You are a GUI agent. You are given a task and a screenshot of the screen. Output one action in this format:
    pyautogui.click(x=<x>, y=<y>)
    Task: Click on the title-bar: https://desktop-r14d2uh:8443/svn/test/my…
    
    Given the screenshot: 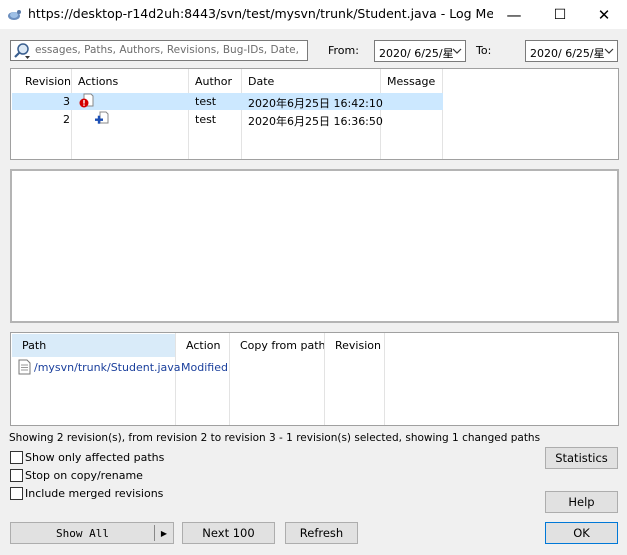 What is the action you would take?
    pyautogui.click(x=313, y=14)
    